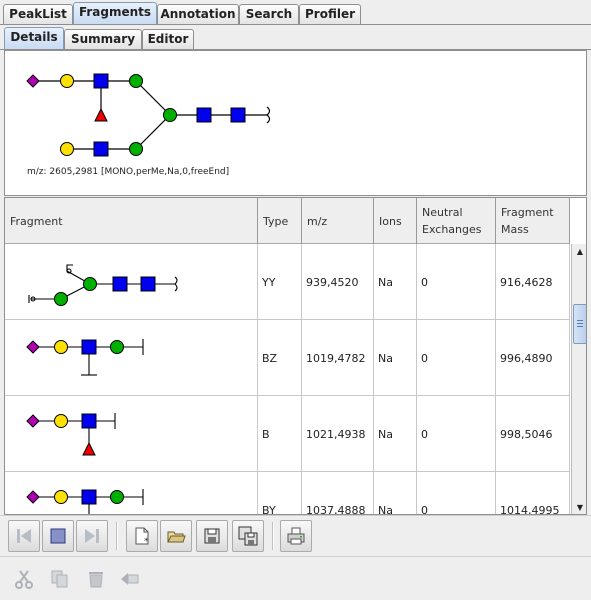 Image resolution: width=591 pixels, height=600 pixels. I want to click on tab-divider, so click(295, 24).